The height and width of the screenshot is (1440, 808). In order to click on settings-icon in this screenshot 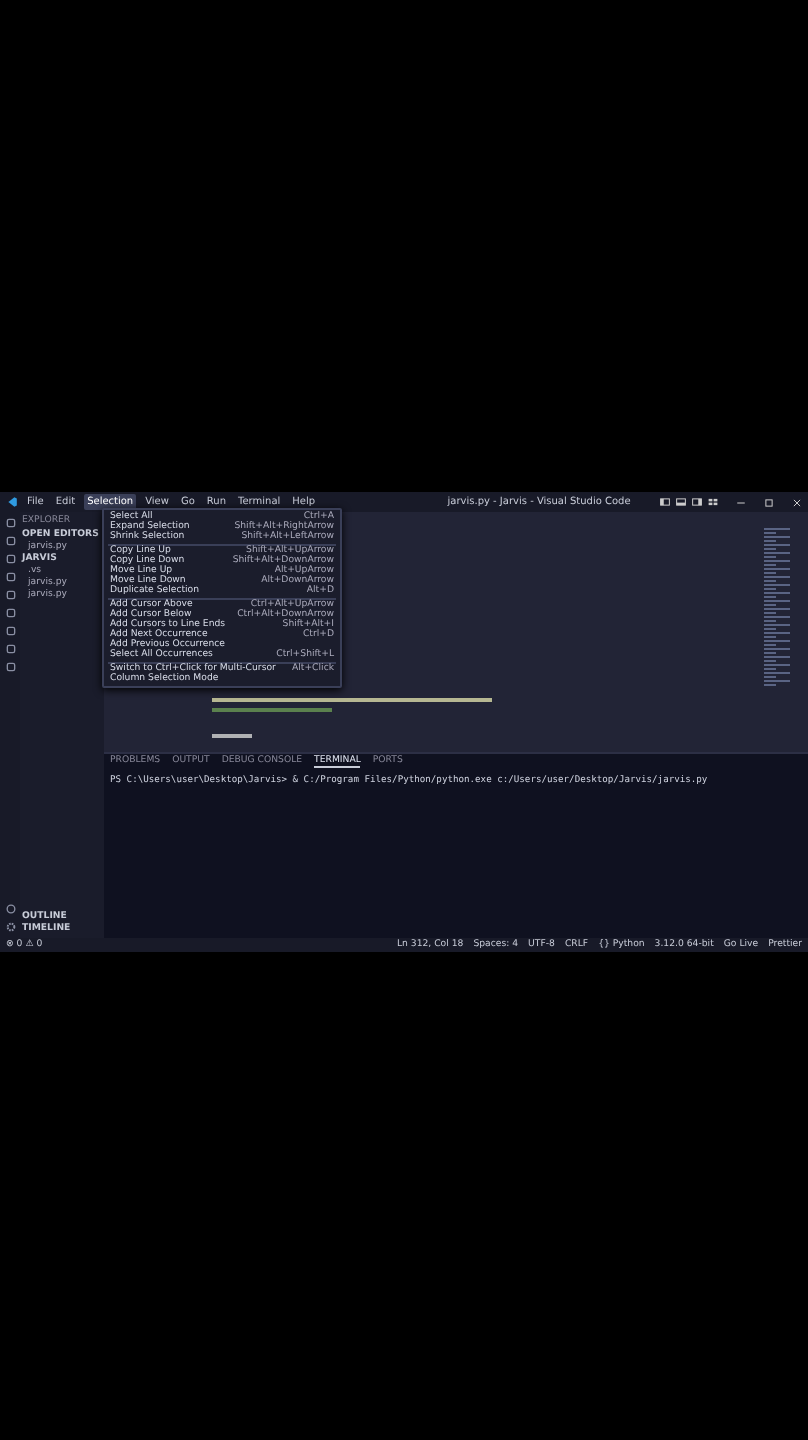, I will do `click(10, 927)`.